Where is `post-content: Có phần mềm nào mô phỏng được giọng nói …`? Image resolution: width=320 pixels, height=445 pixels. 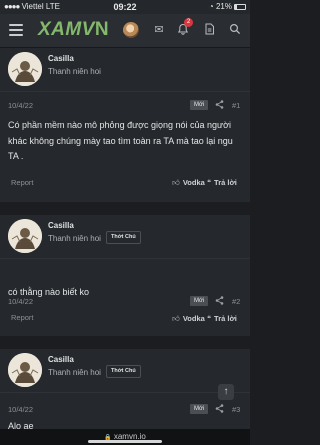 post-content: Có phần mềm nào mô phỏng được giọng nói … is located at coordinates (120, 140).